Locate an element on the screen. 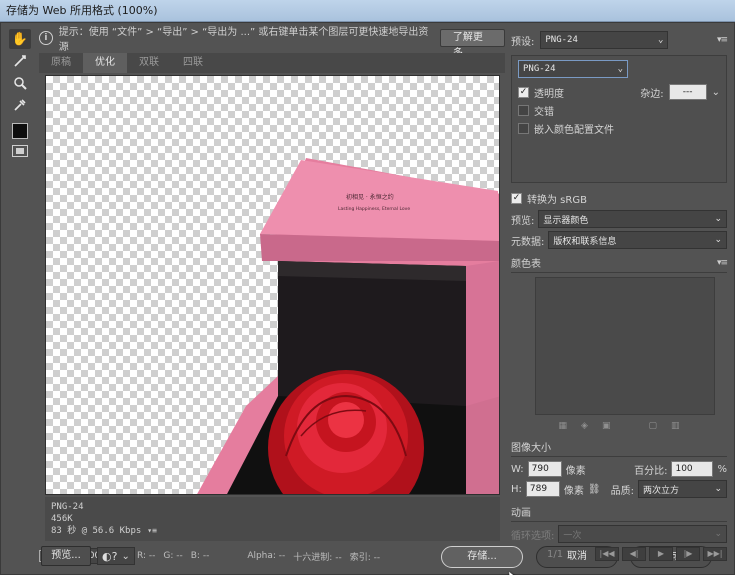 The image size is (735, 575). height-label: H: is located at coordinates (516, 489).